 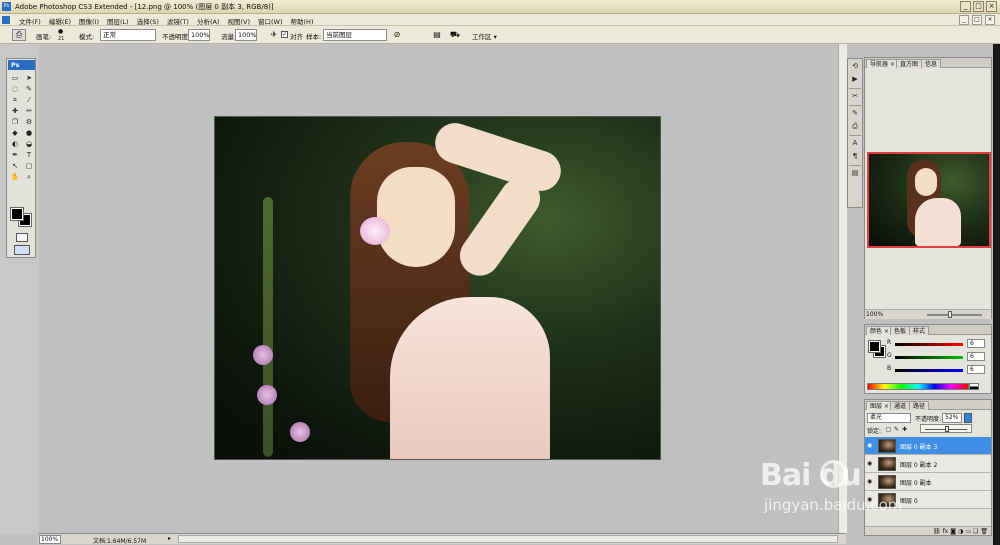 I want to click on layer-row: ◉ 图层 0 副本 2, so click(x=928, y=464).